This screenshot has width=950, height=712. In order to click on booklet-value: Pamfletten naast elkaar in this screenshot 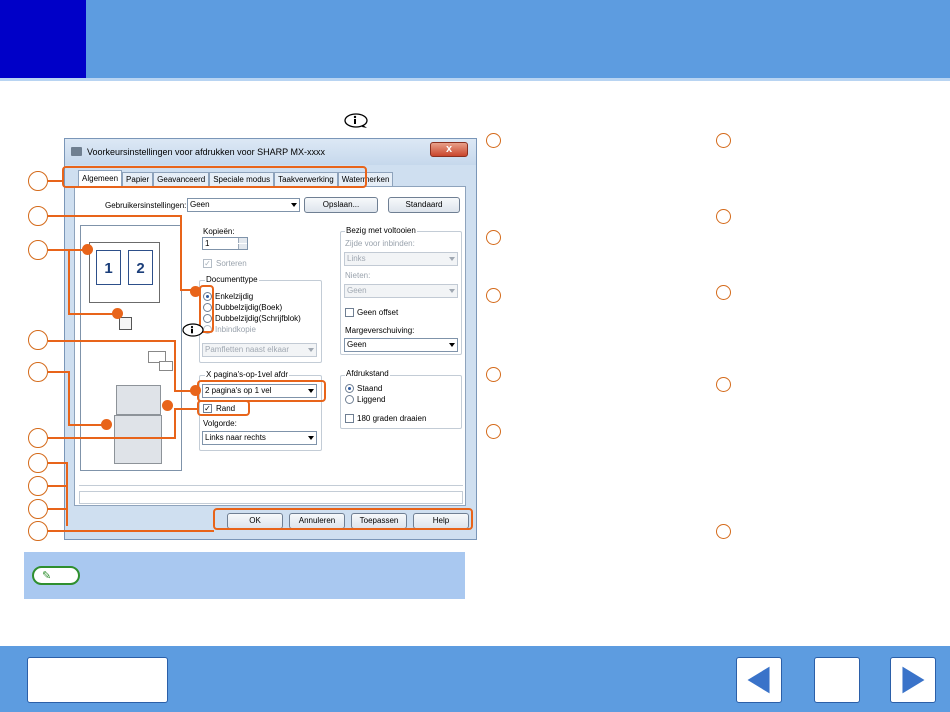, I will do `click(247, 349)`.